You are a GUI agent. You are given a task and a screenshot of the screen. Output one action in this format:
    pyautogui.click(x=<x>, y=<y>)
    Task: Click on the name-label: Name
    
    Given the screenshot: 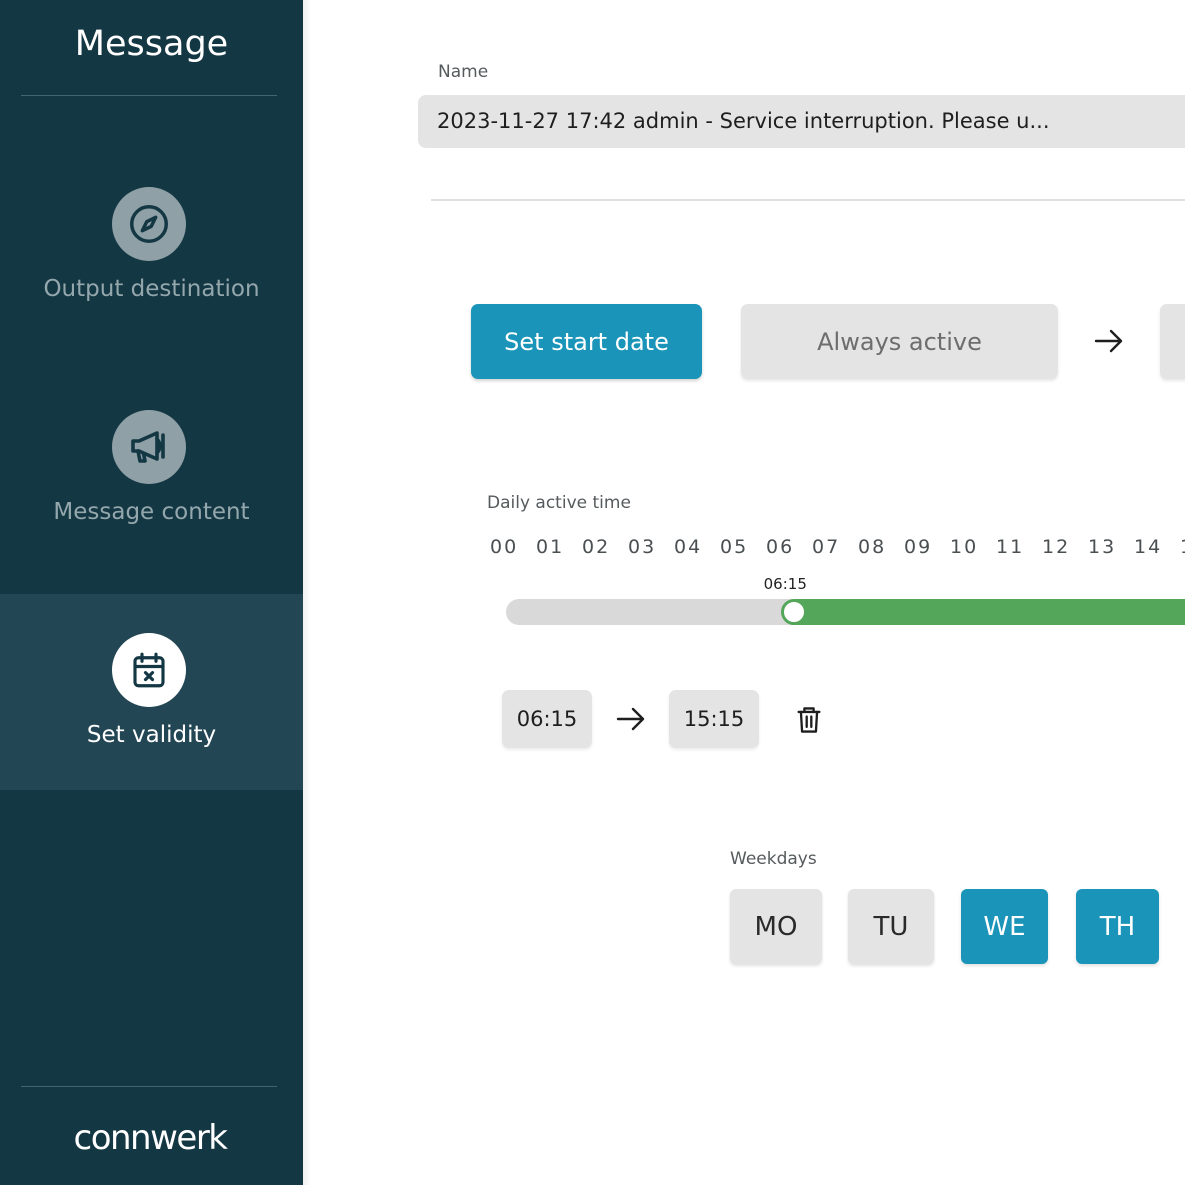 What is the action you would take?
    pyautogui.click(x=463, y=72)
    